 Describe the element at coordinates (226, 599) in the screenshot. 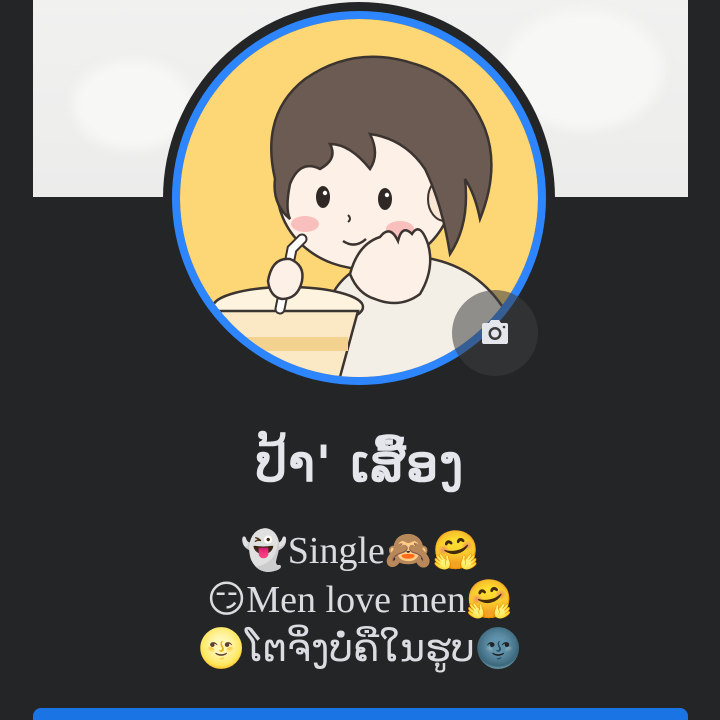

I see `smirk-emoji: 😏` at that location.